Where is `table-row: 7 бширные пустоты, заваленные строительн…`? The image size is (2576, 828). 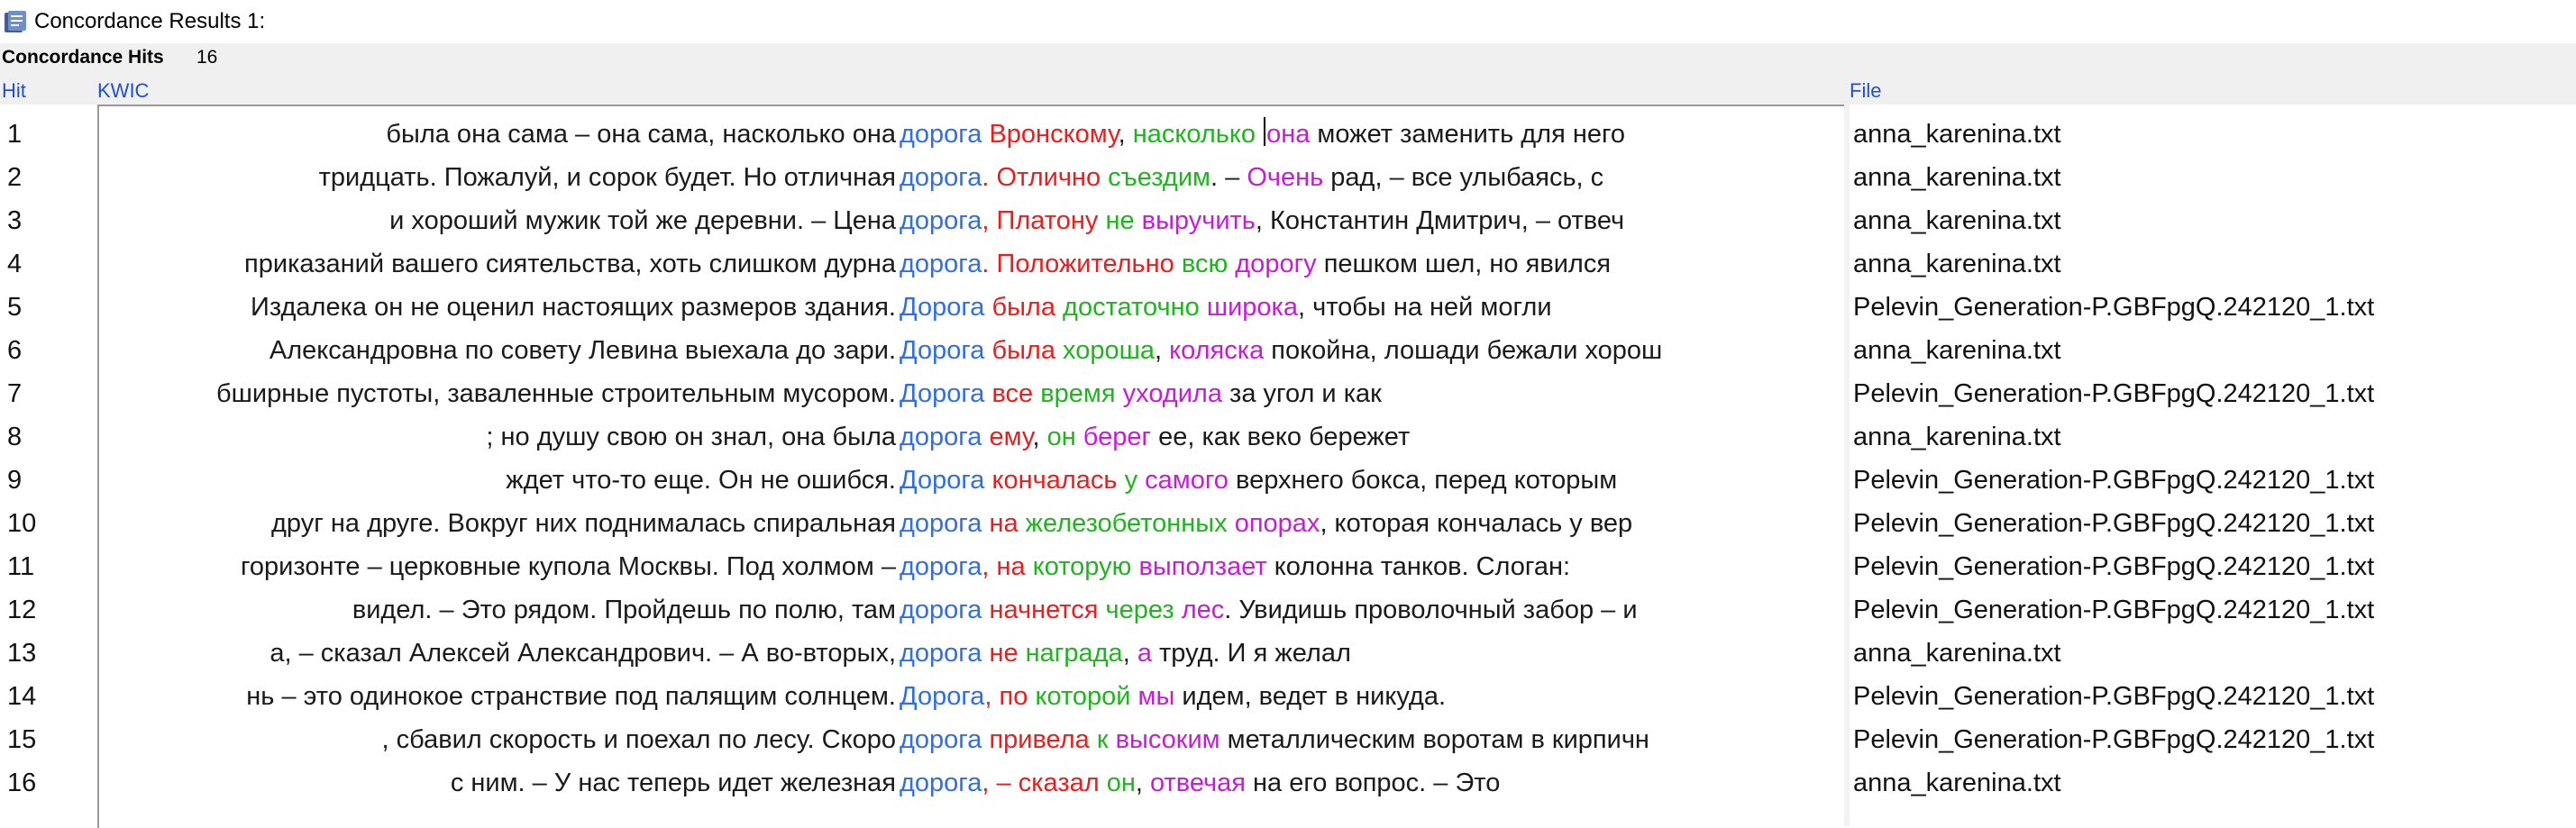 table-row: 7 бширные пустоты, заваленные строительн… is located at coordinates (1288, 393).